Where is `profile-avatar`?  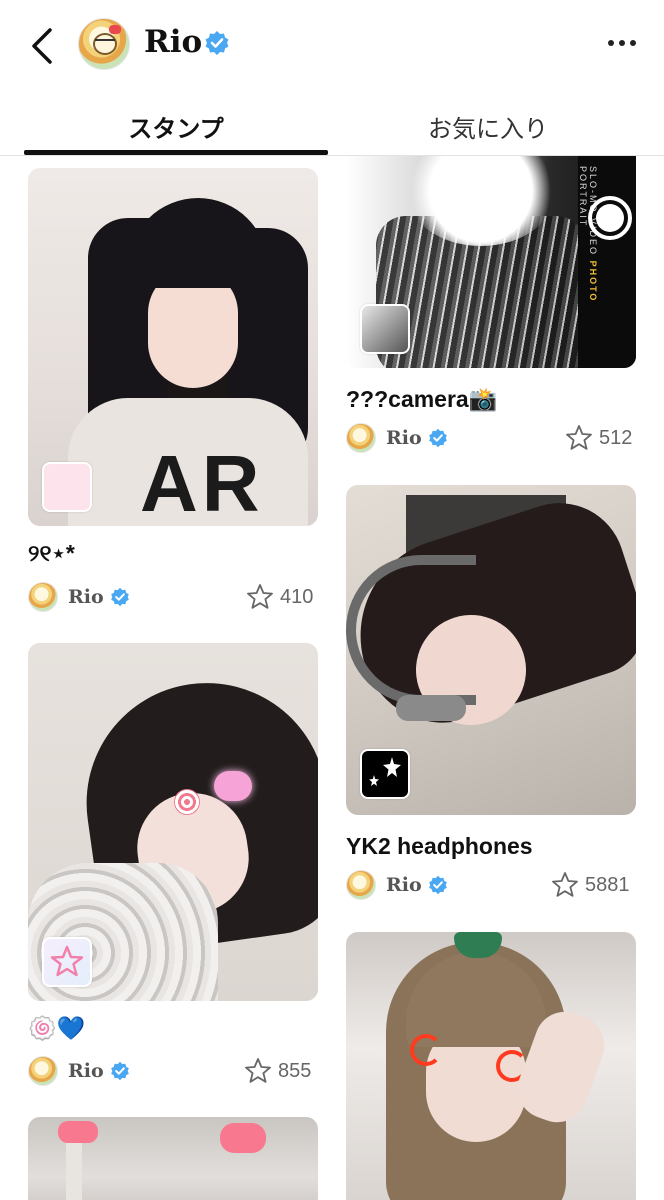
profile-avatar is located at coordinates (104, 44).